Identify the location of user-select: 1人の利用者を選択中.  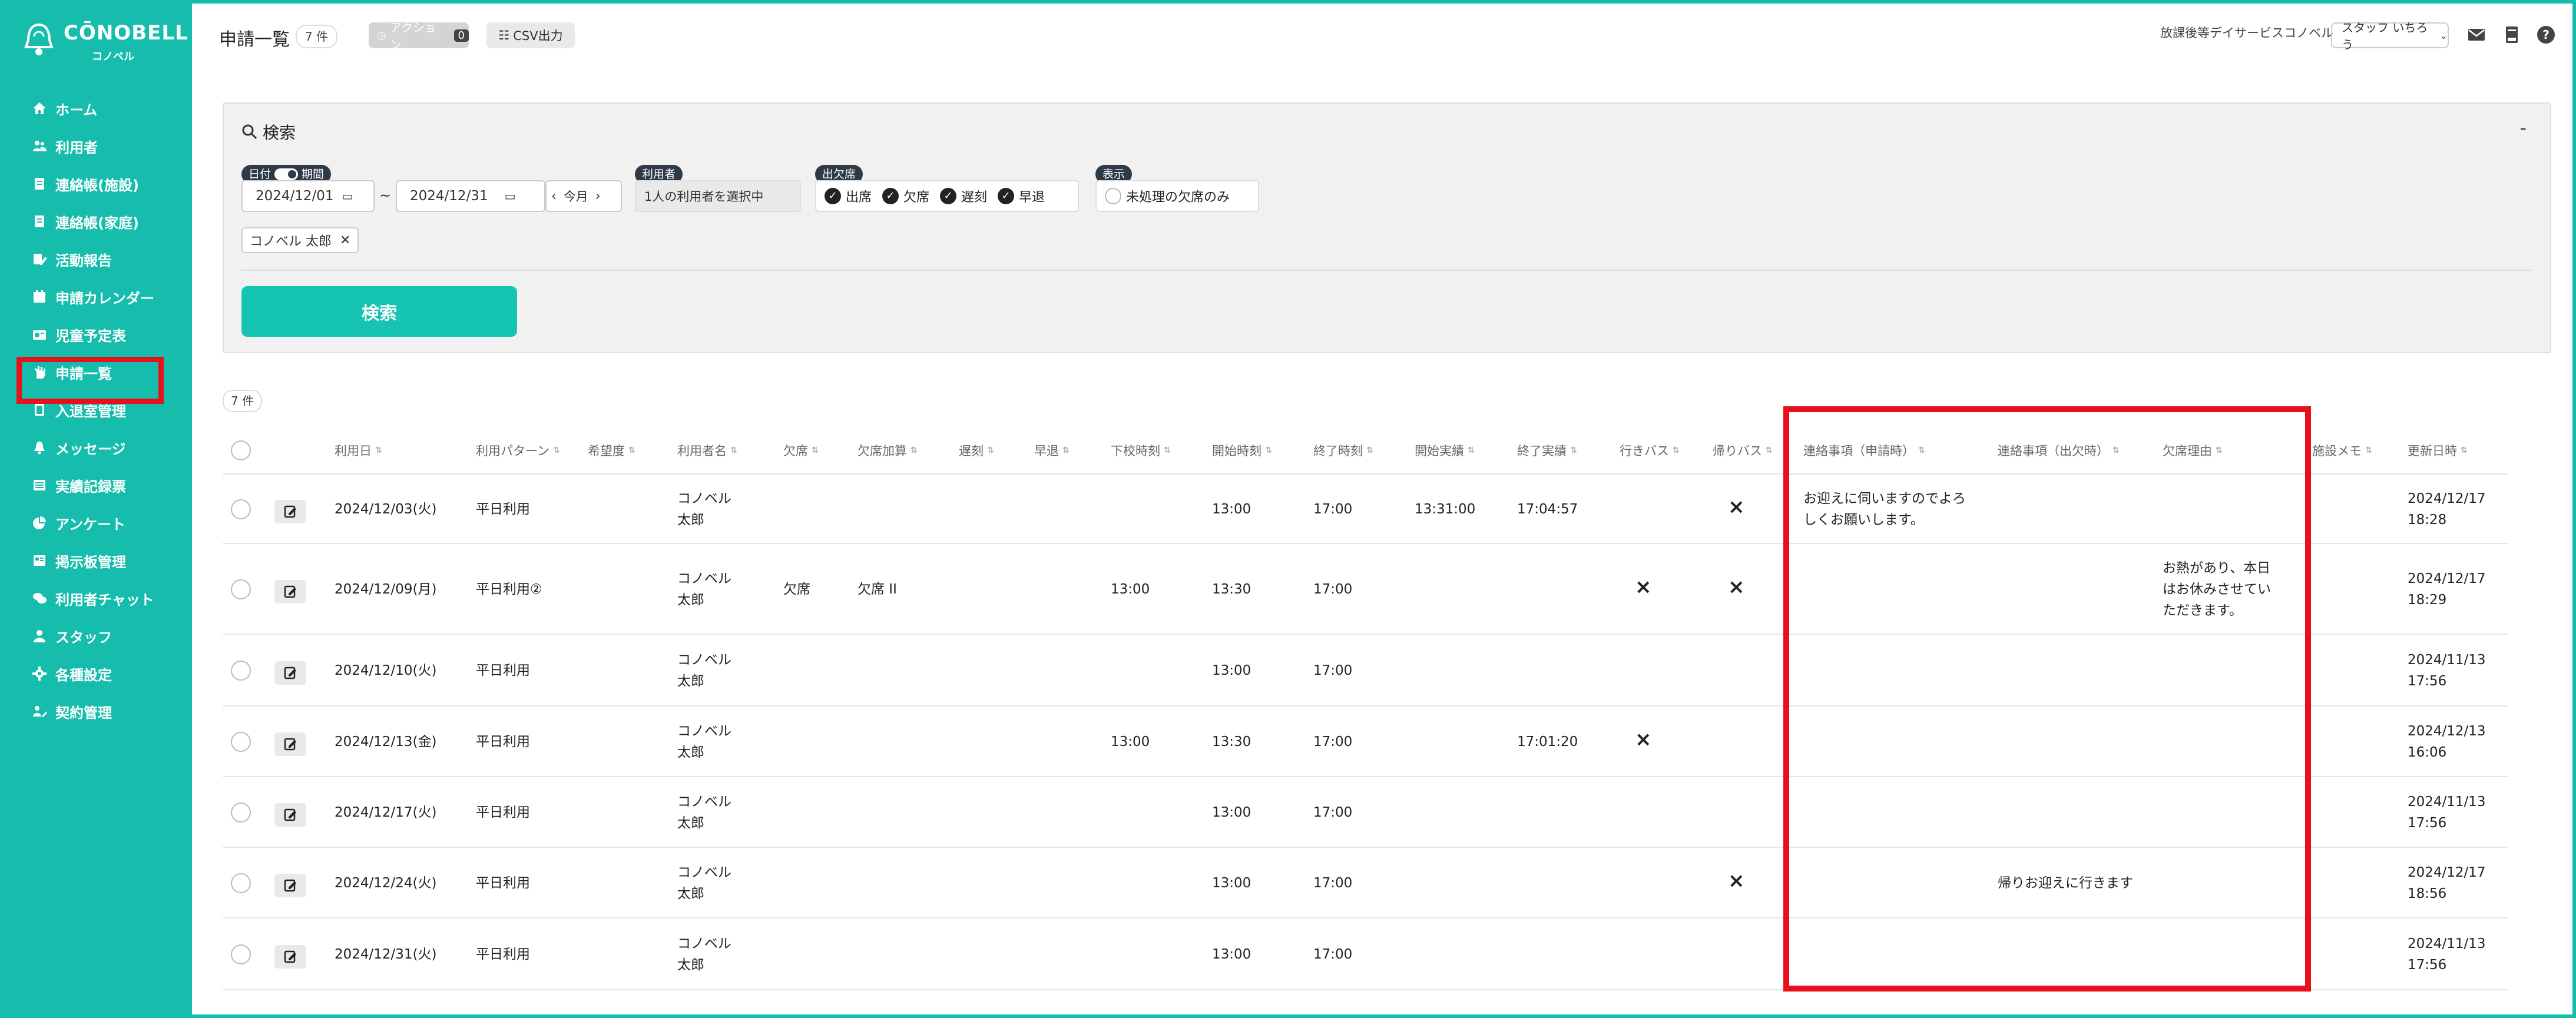
(718, 196).